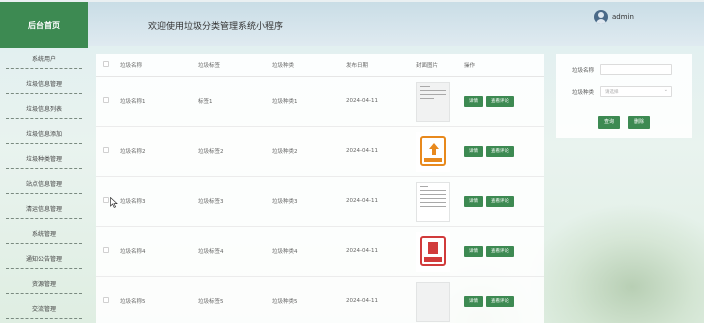  I want to click on sidebar-item-clearance: 清运信息管理, so click(44, 208).